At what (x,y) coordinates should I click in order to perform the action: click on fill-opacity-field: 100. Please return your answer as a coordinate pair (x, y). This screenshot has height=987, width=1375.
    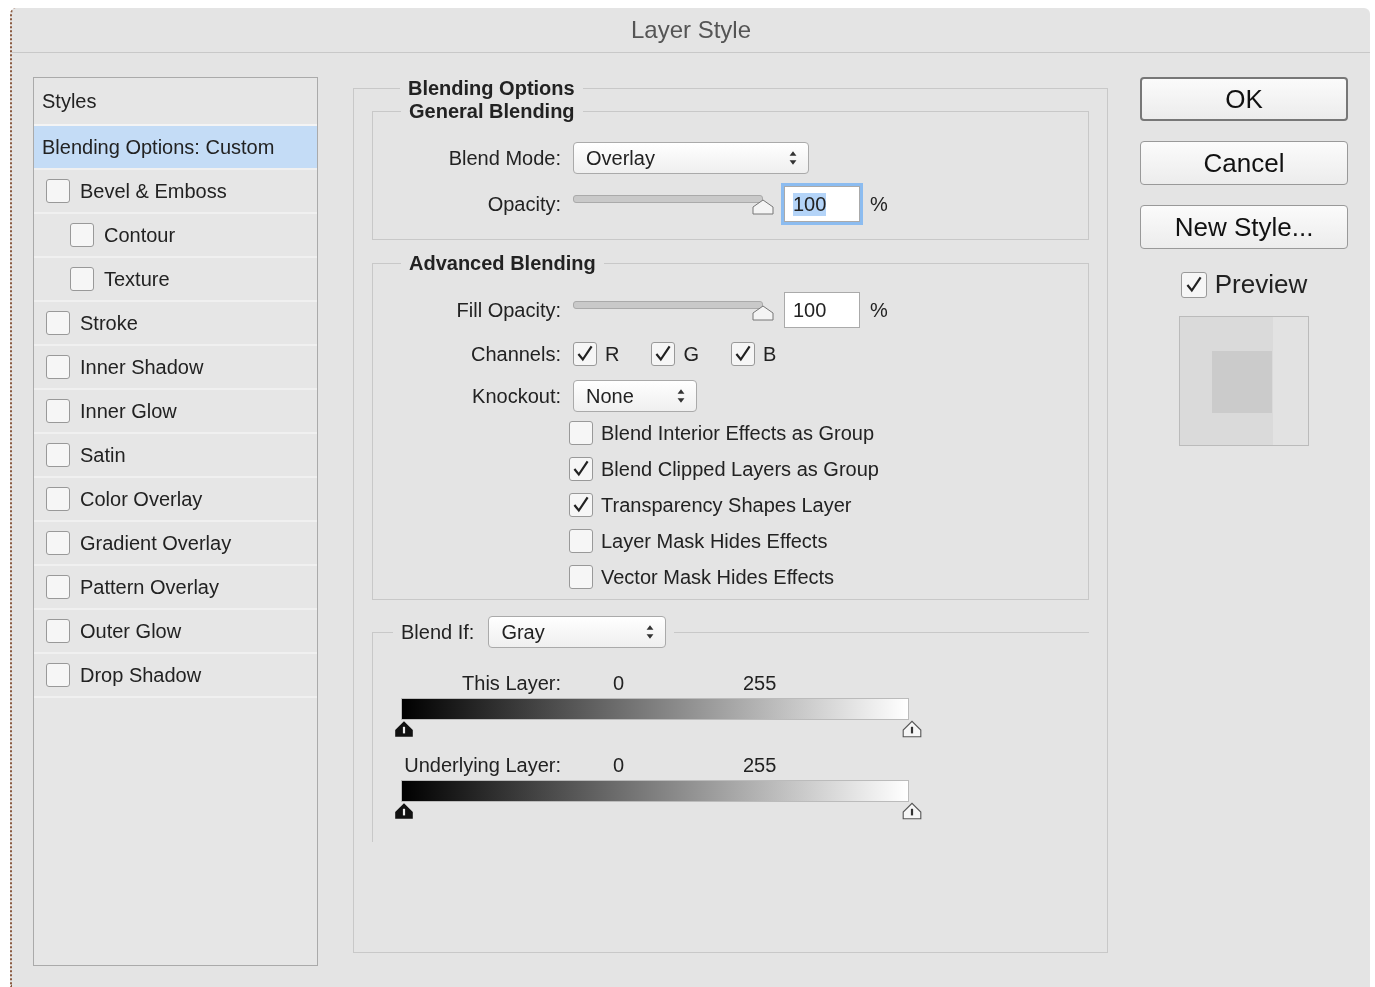
    Looking at the image, I should click on (822, 310).